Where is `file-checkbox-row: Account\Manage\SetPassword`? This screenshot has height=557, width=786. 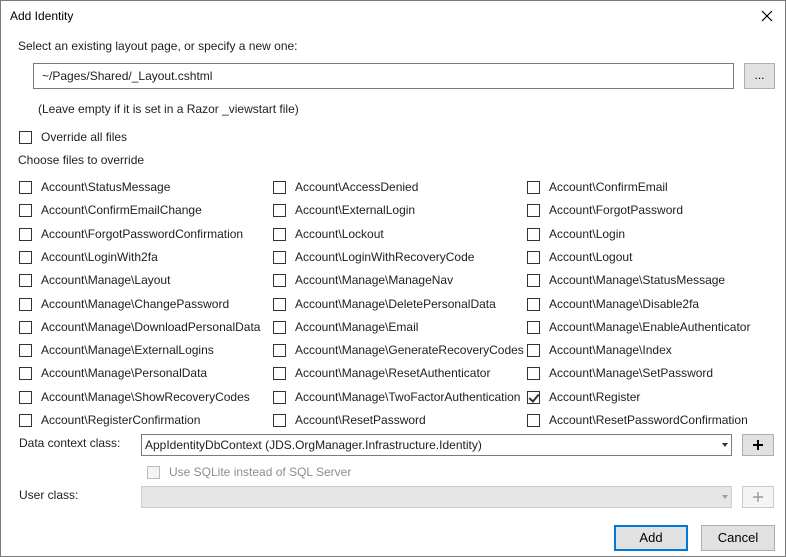 file-checkbox-row: Account\Manage\SetPassword is located at coordinates (620, 373).